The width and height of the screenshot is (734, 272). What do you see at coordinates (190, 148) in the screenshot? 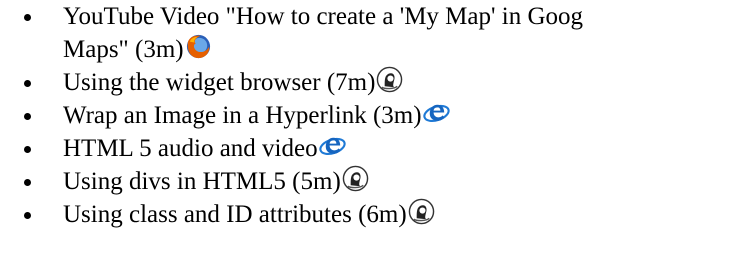
I see `html5-audio-video-link: HTML 5 audio and video` at bounding box center [190, 148].